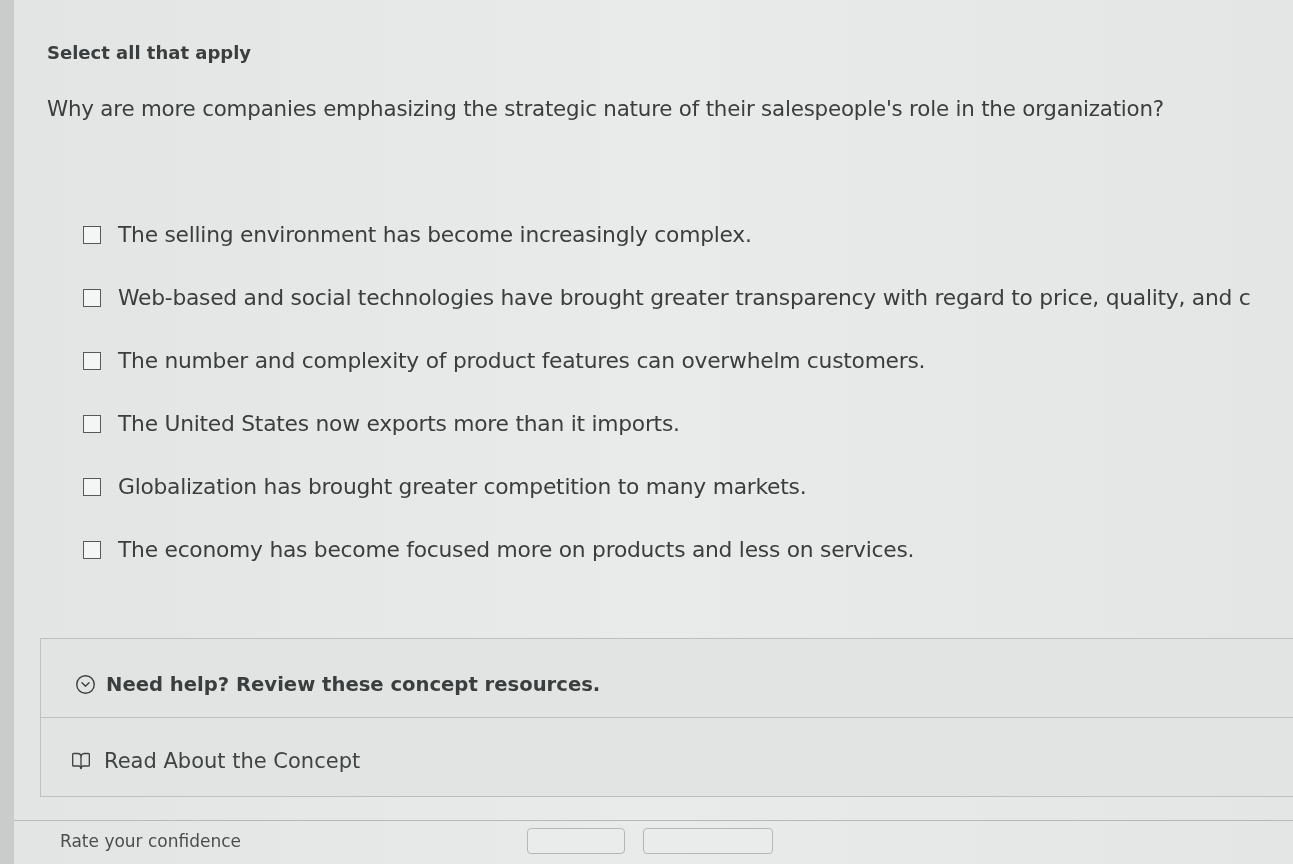  What do you see at coordinates (81, 761) in the screenshot?
I see `book-icon` at bounding box center [81, 761].